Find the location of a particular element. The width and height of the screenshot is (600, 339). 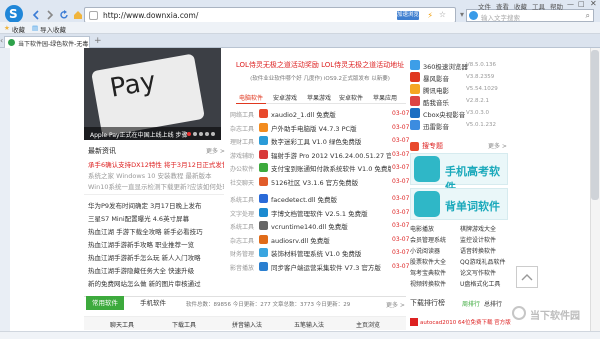

category-homepage: 主页浏览 is located at coordinates (368, 324).